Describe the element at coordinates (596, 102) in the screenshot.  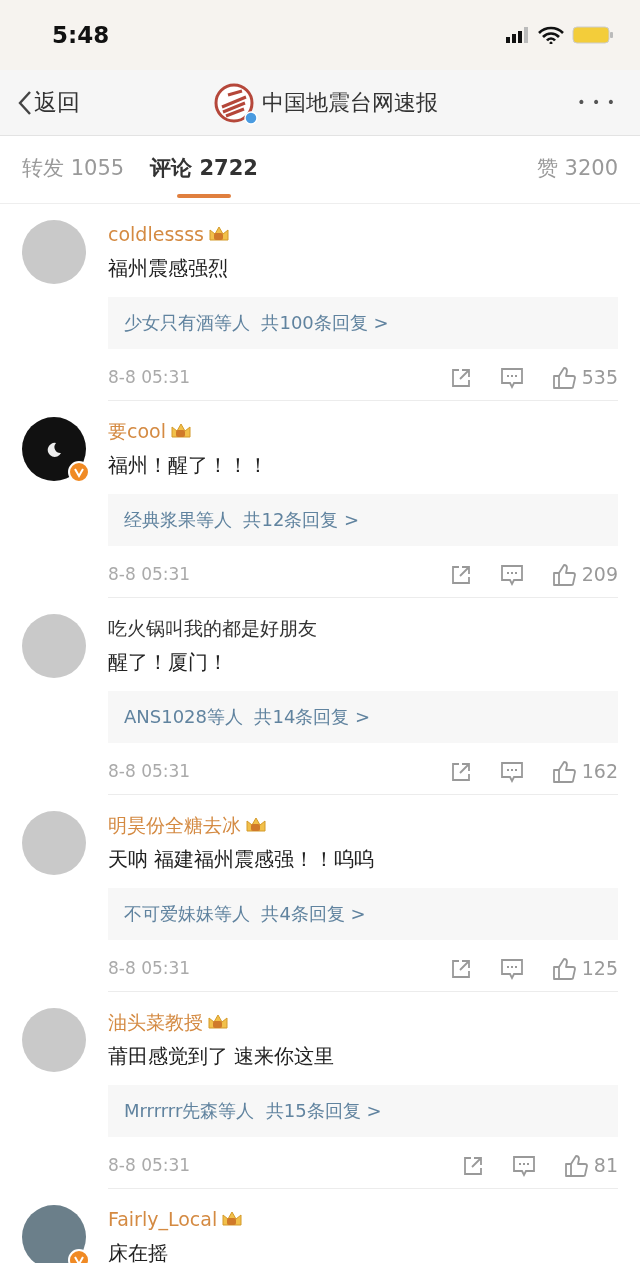
I see `more-button: • • •` at that location.